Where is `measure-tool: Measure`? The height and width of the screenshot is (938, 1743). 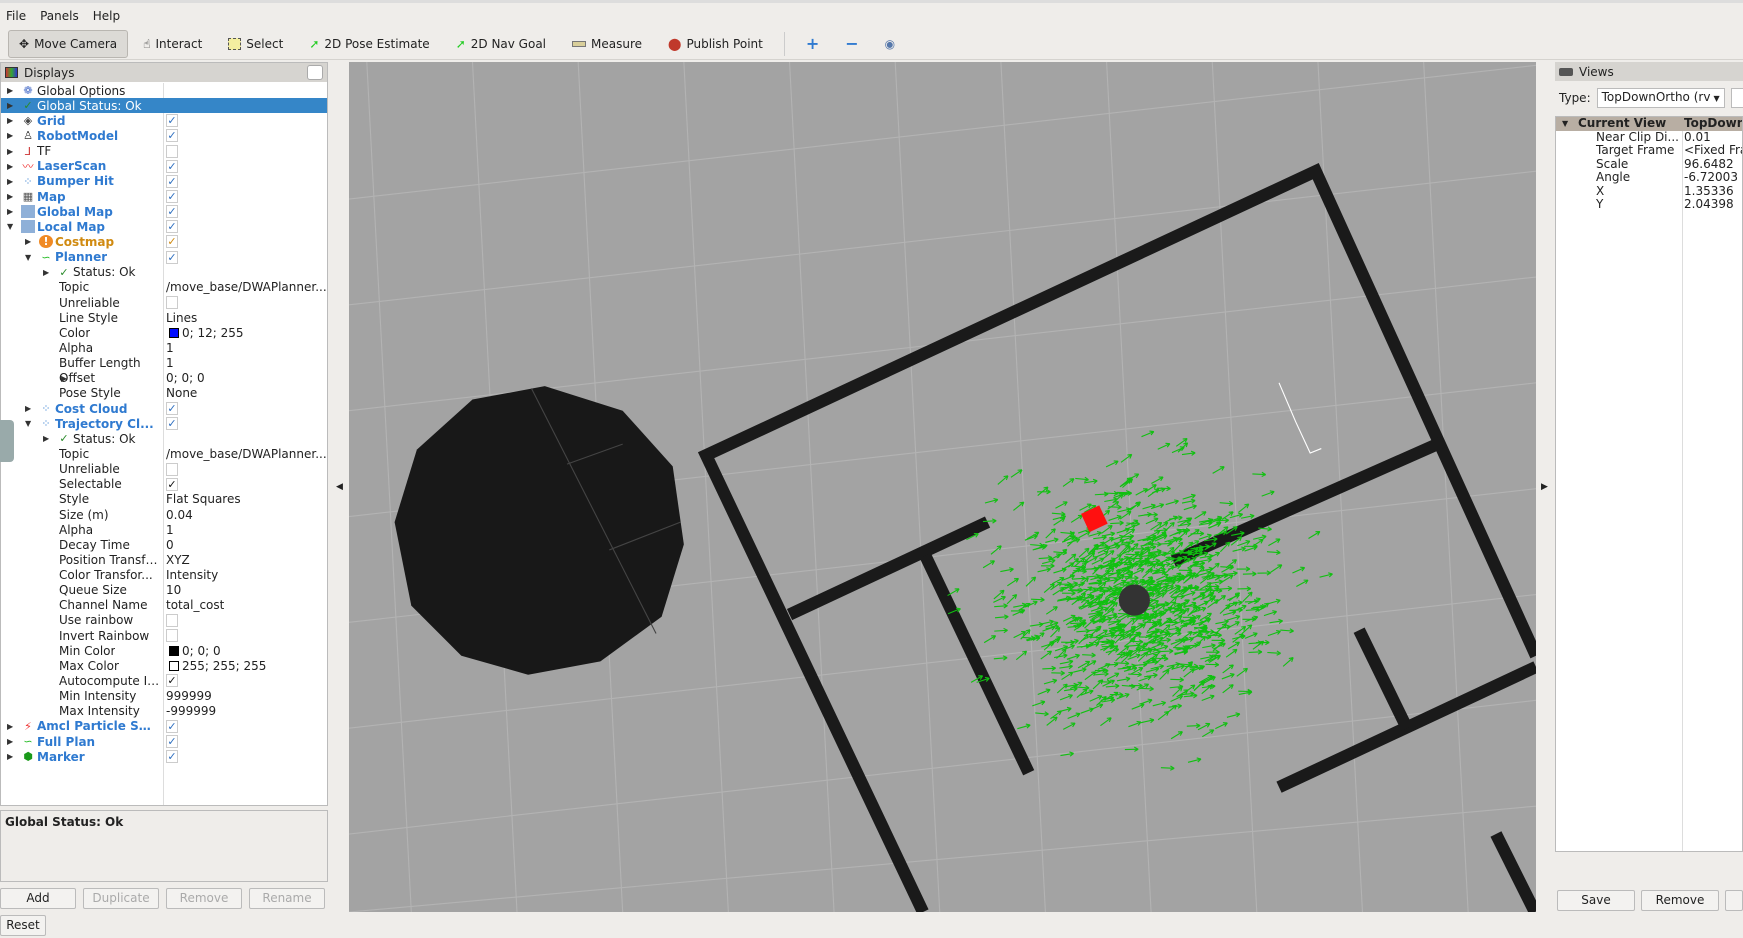 measure-tool: Measure is located at coordinates (607, 44).